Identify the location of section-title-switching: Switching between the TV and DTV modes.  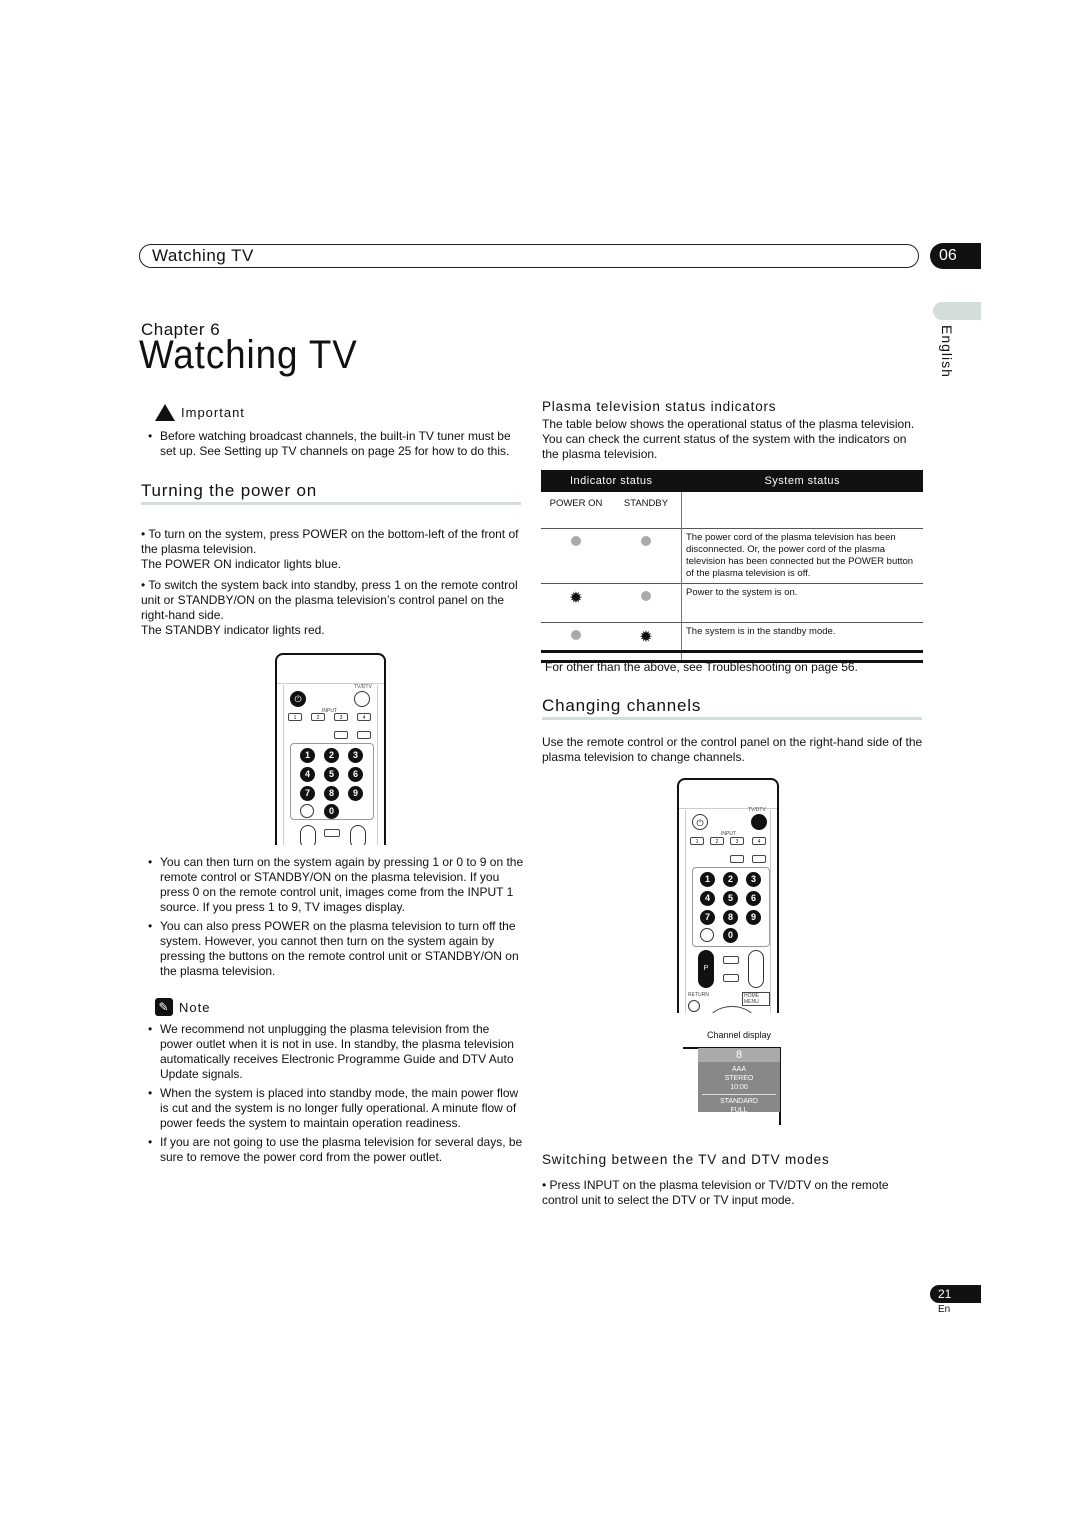
(686, 1159).